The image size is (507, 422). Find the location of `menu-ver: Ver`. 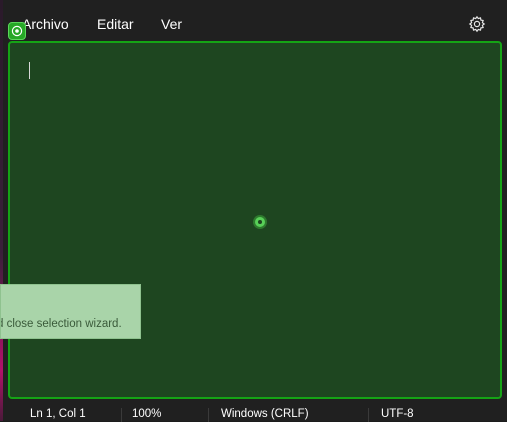

menu-ver: Ver is located at coordinates (171, 24).